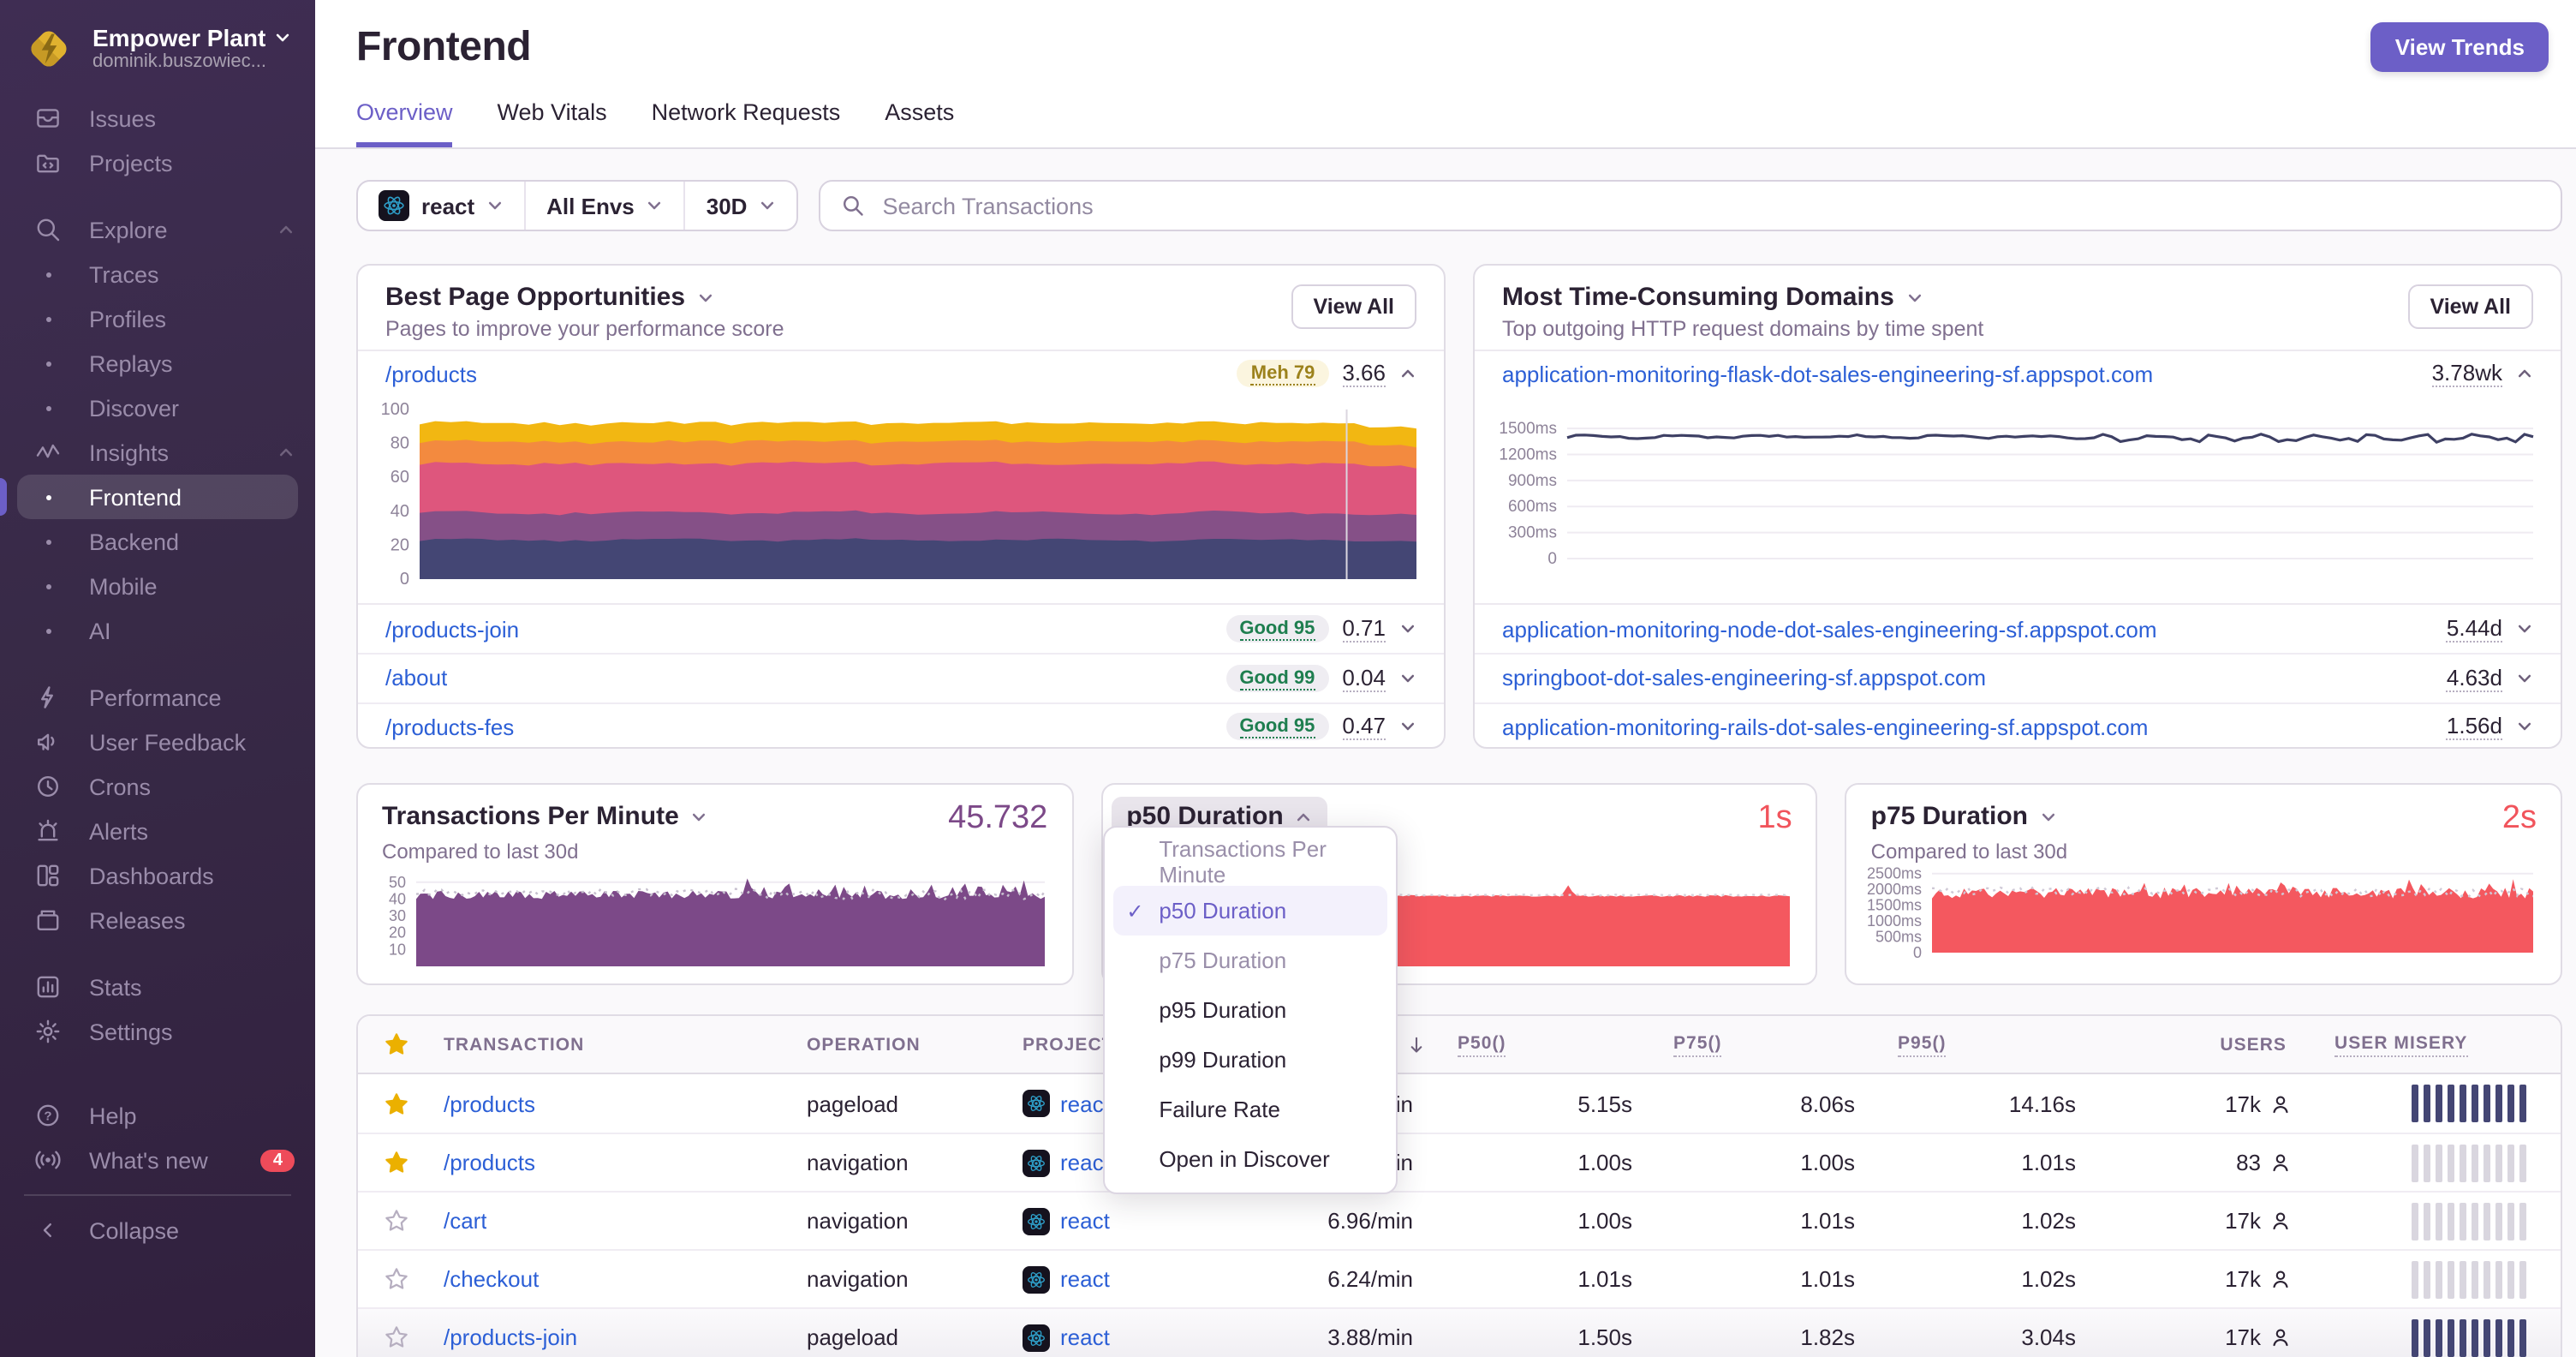 The width and height of the screenshot is (2576, 1357). What do you see at coordinates (1364, 678) in the screenshot?
I see `opportunity-score: 0.04` at bounding box center [1364, 678].